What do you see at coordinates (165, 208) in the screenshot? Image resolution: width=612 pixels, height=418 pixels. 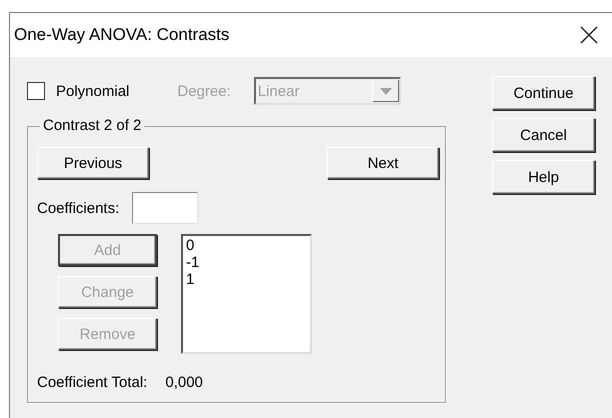 I see `coefficients-field` at bounding box center [165, 208].